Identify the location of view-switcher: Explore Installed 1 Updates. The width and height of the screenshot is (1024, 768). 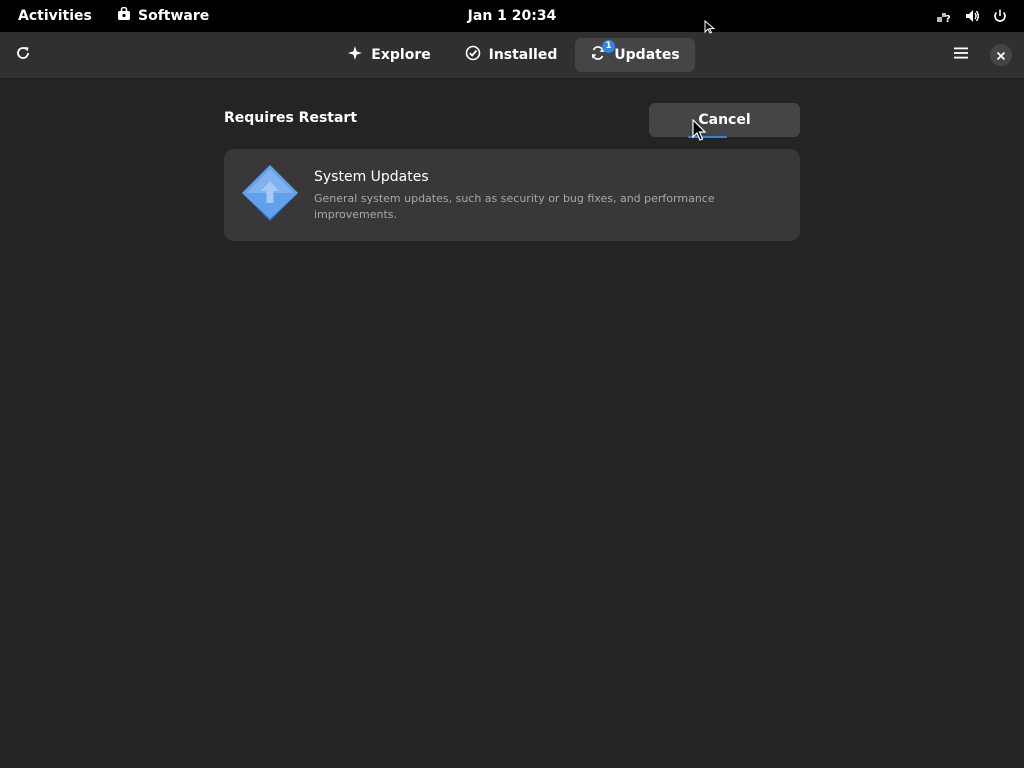
(512, 55).